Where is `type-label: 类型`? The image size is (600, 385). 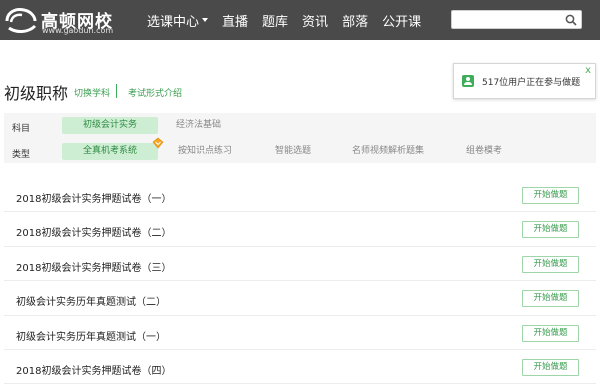
type-label: 类型 is located at coordinates (21, 155).